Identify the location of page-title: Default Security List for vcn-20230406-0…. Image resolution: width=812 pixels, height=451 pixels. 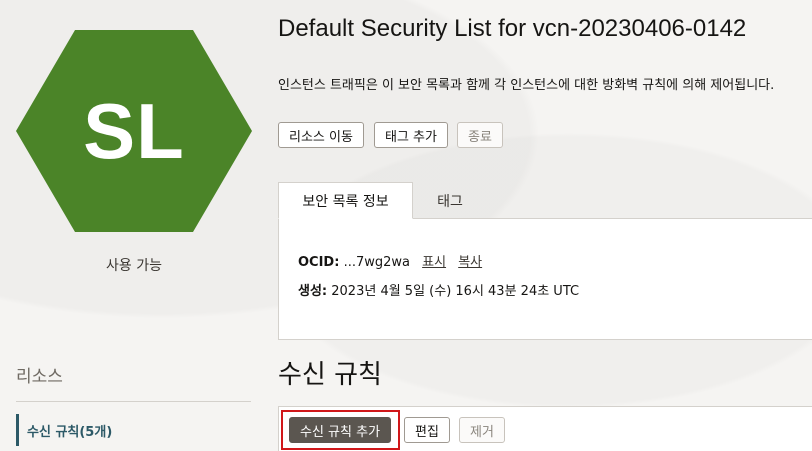
(512, 28).